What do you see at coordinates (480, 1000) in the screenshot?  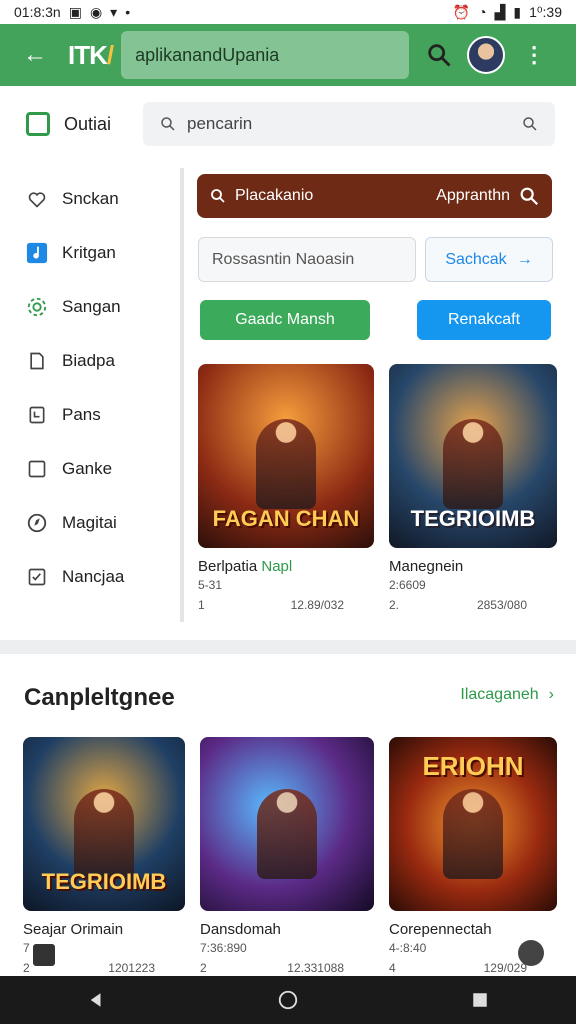 I see `nav-recents-icon` at bounding box center [480, 1000].